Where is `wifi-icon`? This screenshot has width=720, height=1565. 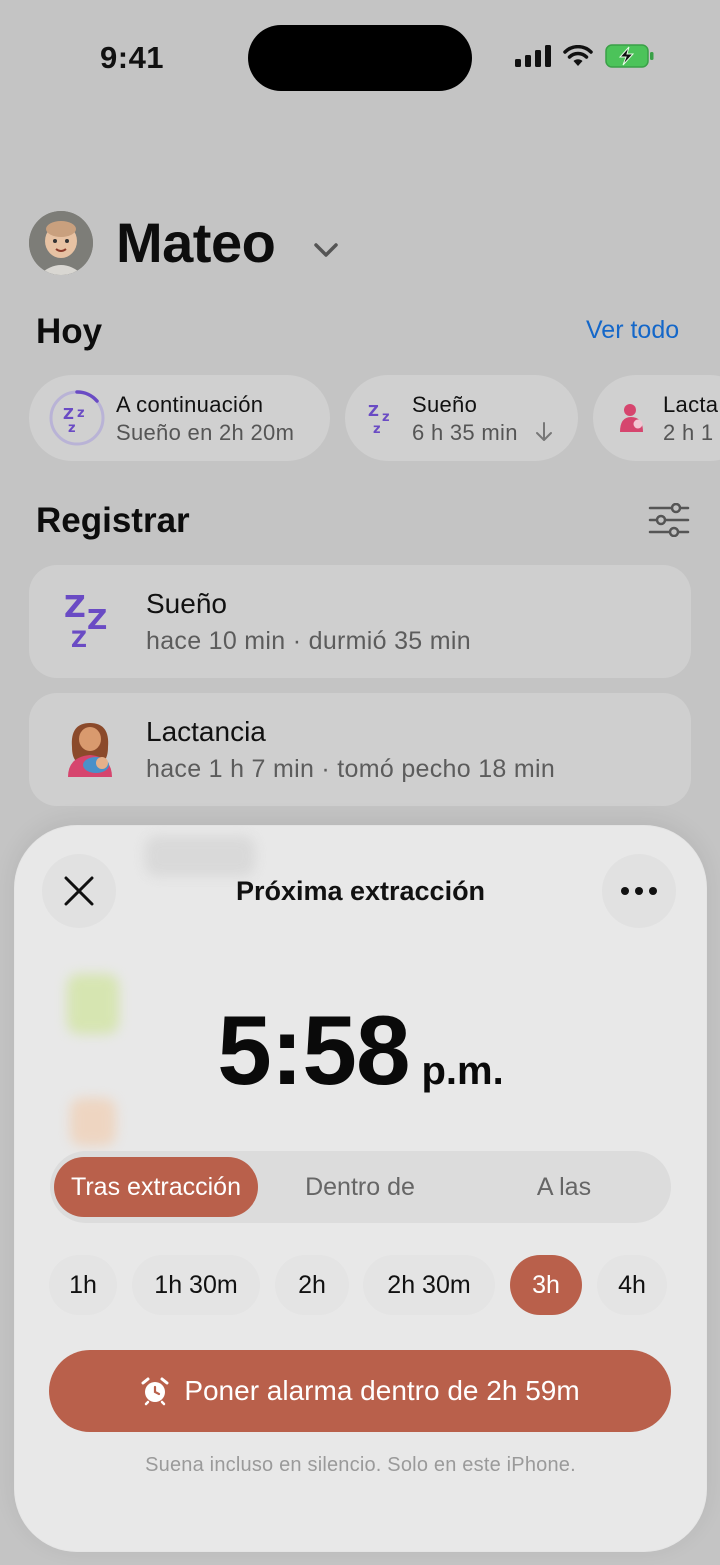 wifi-icon is located at coordinates (578, 55).